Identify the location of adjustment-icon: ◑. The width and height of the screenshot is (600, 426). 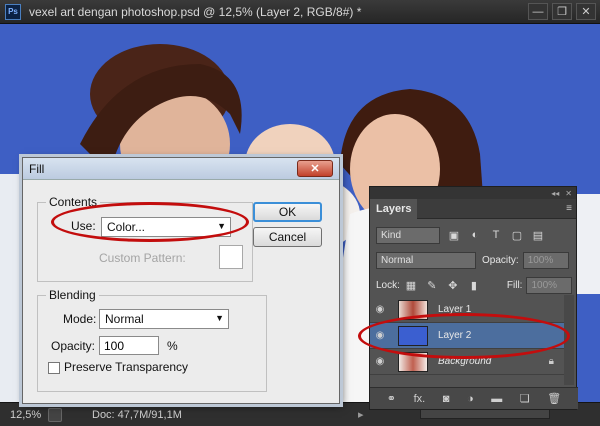
(470, 399).